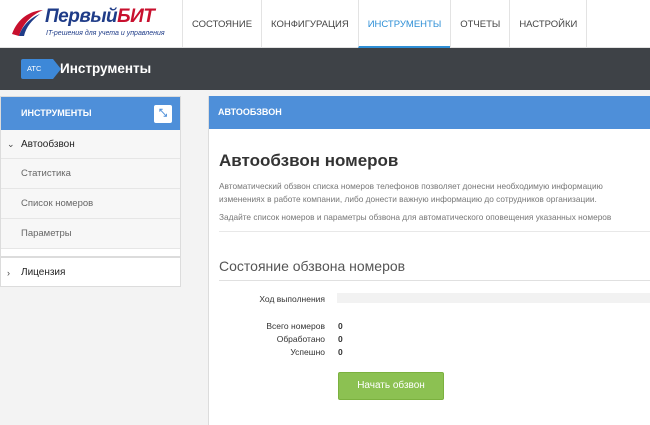  Describe the element at coordinates (90, 204) in the screenshot. I see `sidebar-item-number-list: Список номеров` at that location.